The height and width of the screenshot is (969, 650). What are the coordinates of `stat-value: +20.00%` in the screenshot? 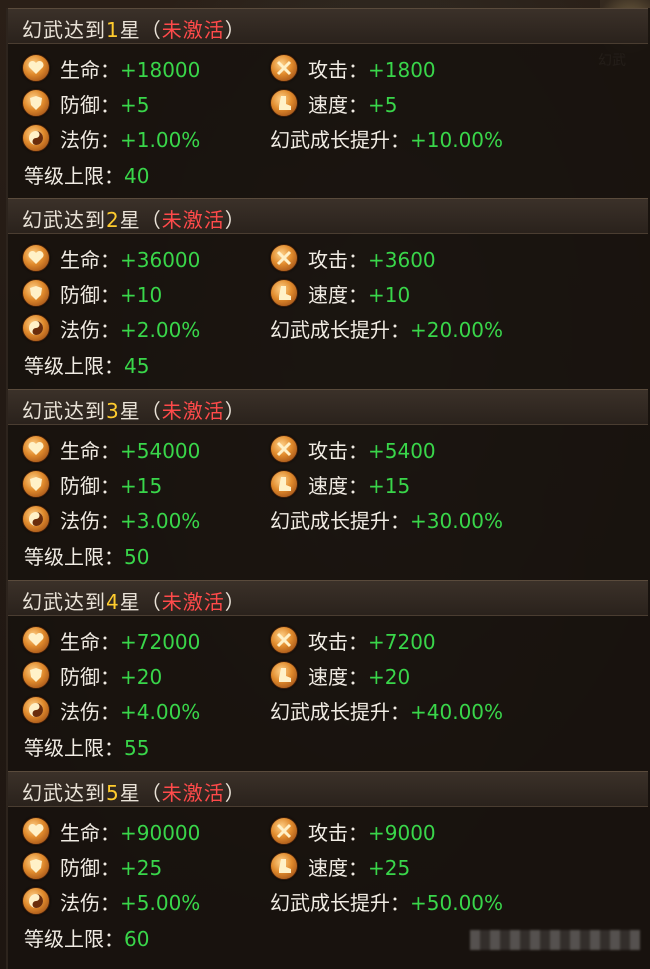 It's located at (457, 330).